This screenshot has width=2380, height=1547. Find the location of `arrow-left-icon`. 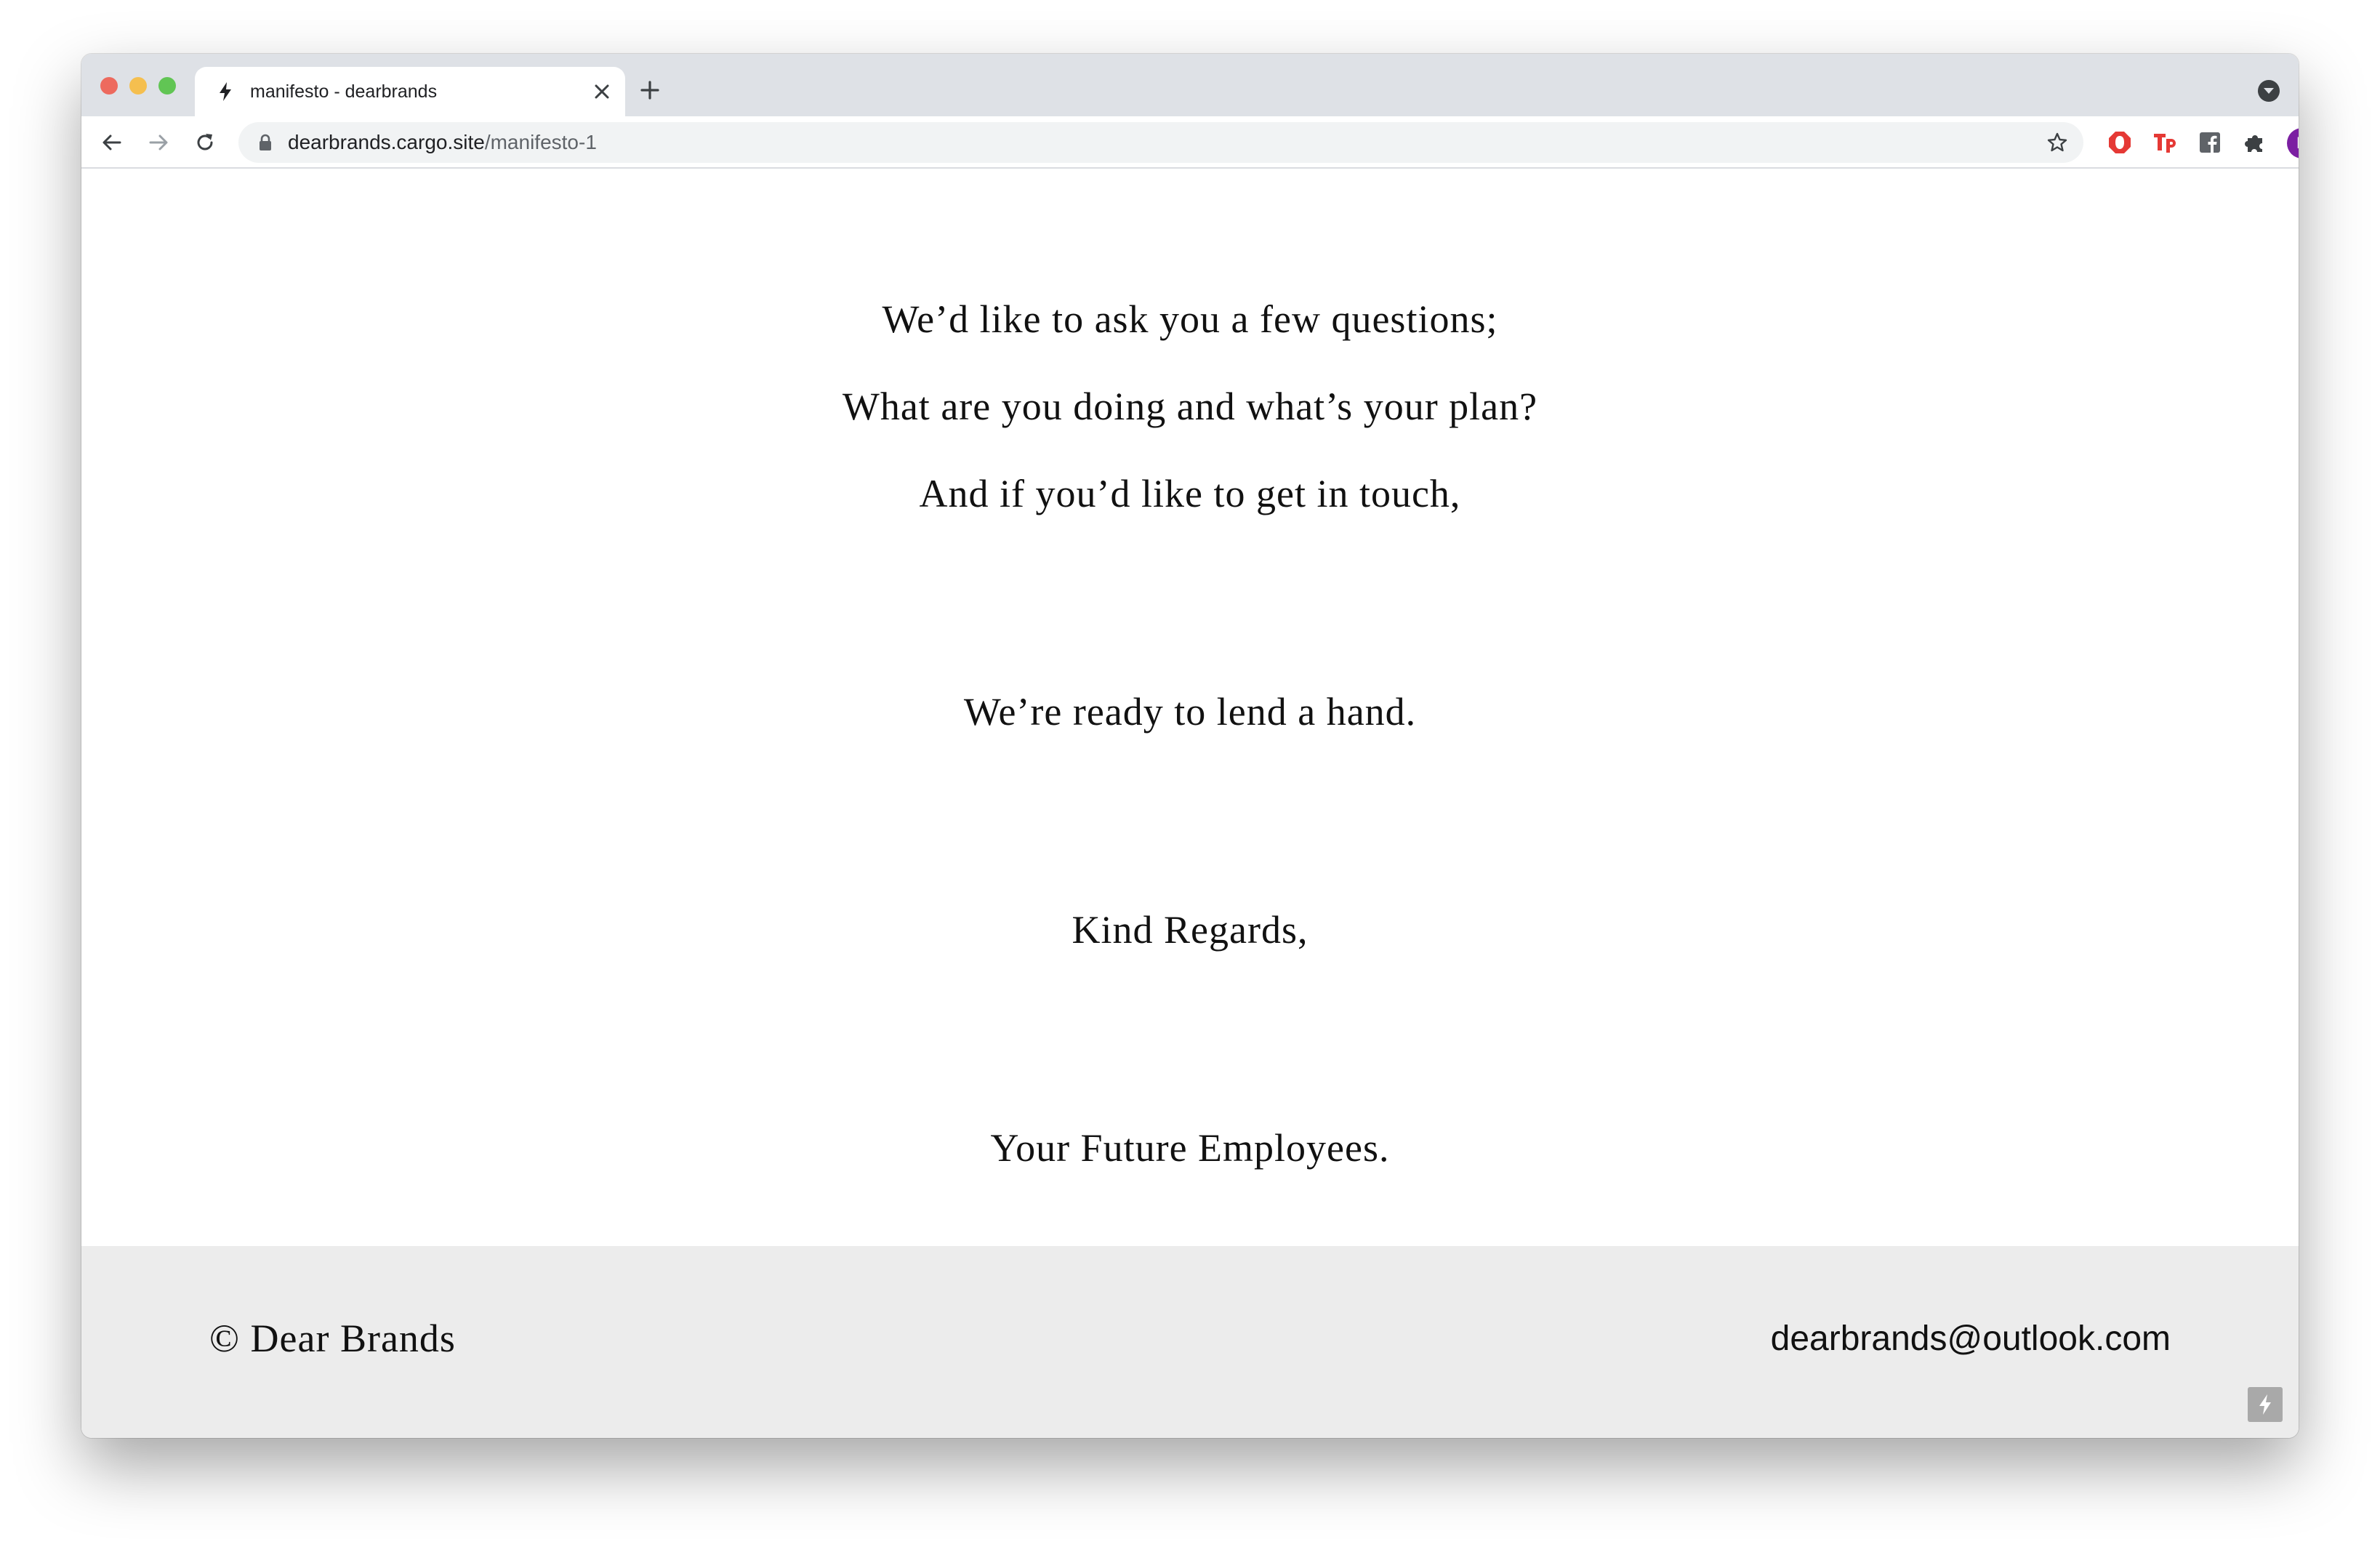

arrow-left-icon is located at coordinates (111, 142).